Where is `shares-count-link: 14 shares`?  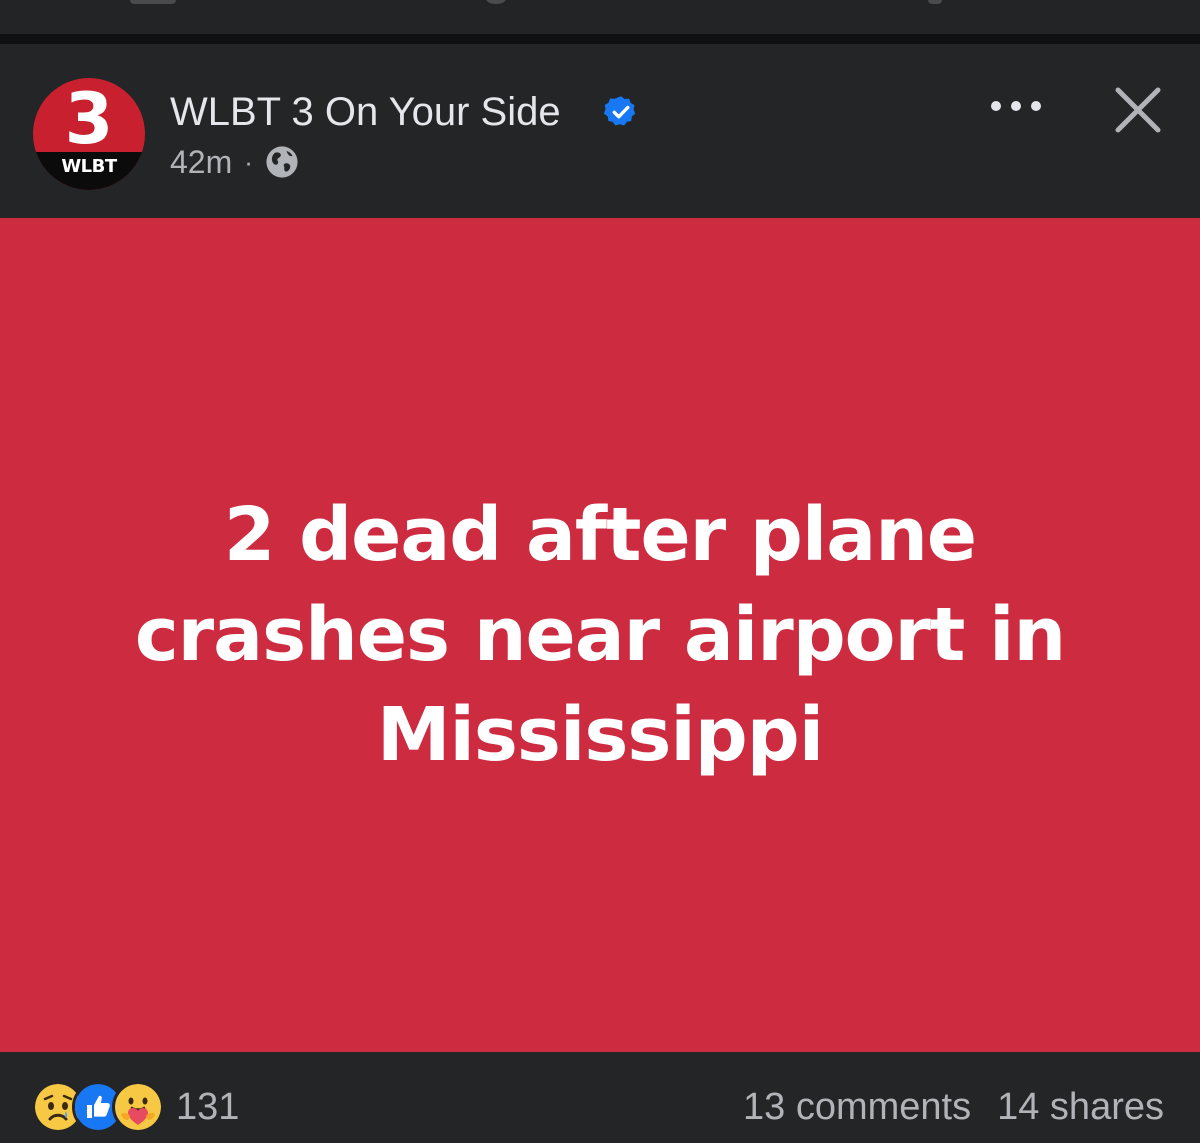 shares-count-link: 14 shares is located at coordinates (1080, 1107).